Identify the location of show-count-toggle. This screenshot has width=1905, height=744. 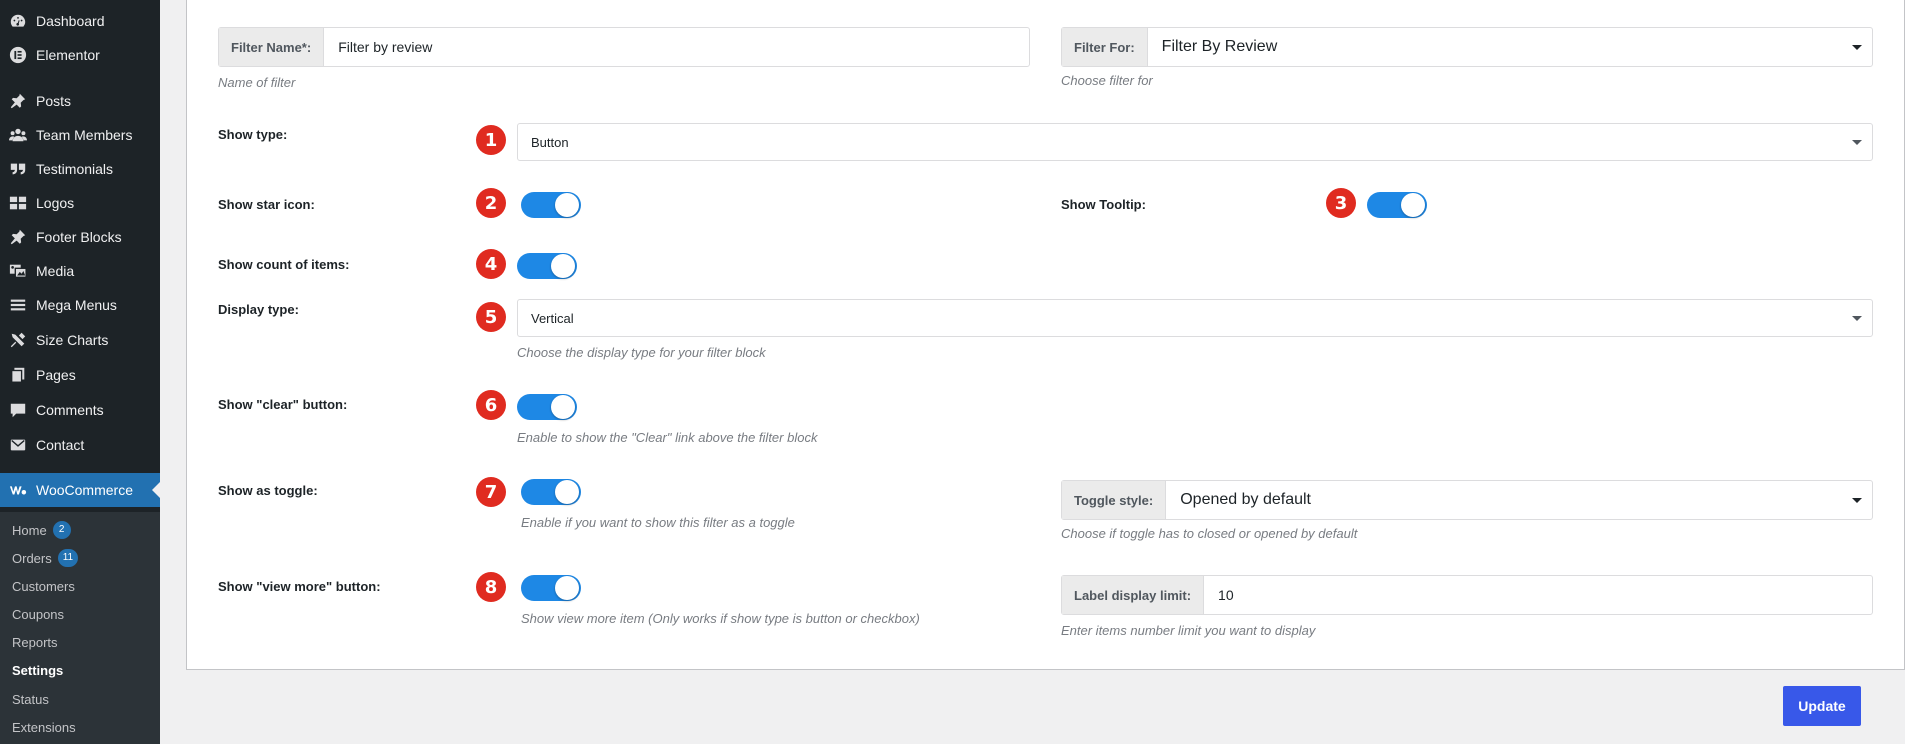
(547, 266).